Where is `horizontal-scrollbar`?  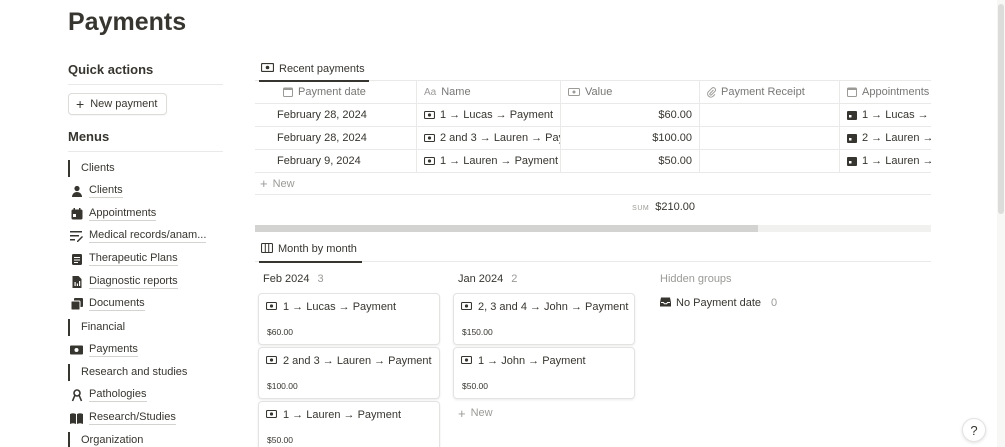
horizontal-scrollbar is located at coordinates (593, 228).